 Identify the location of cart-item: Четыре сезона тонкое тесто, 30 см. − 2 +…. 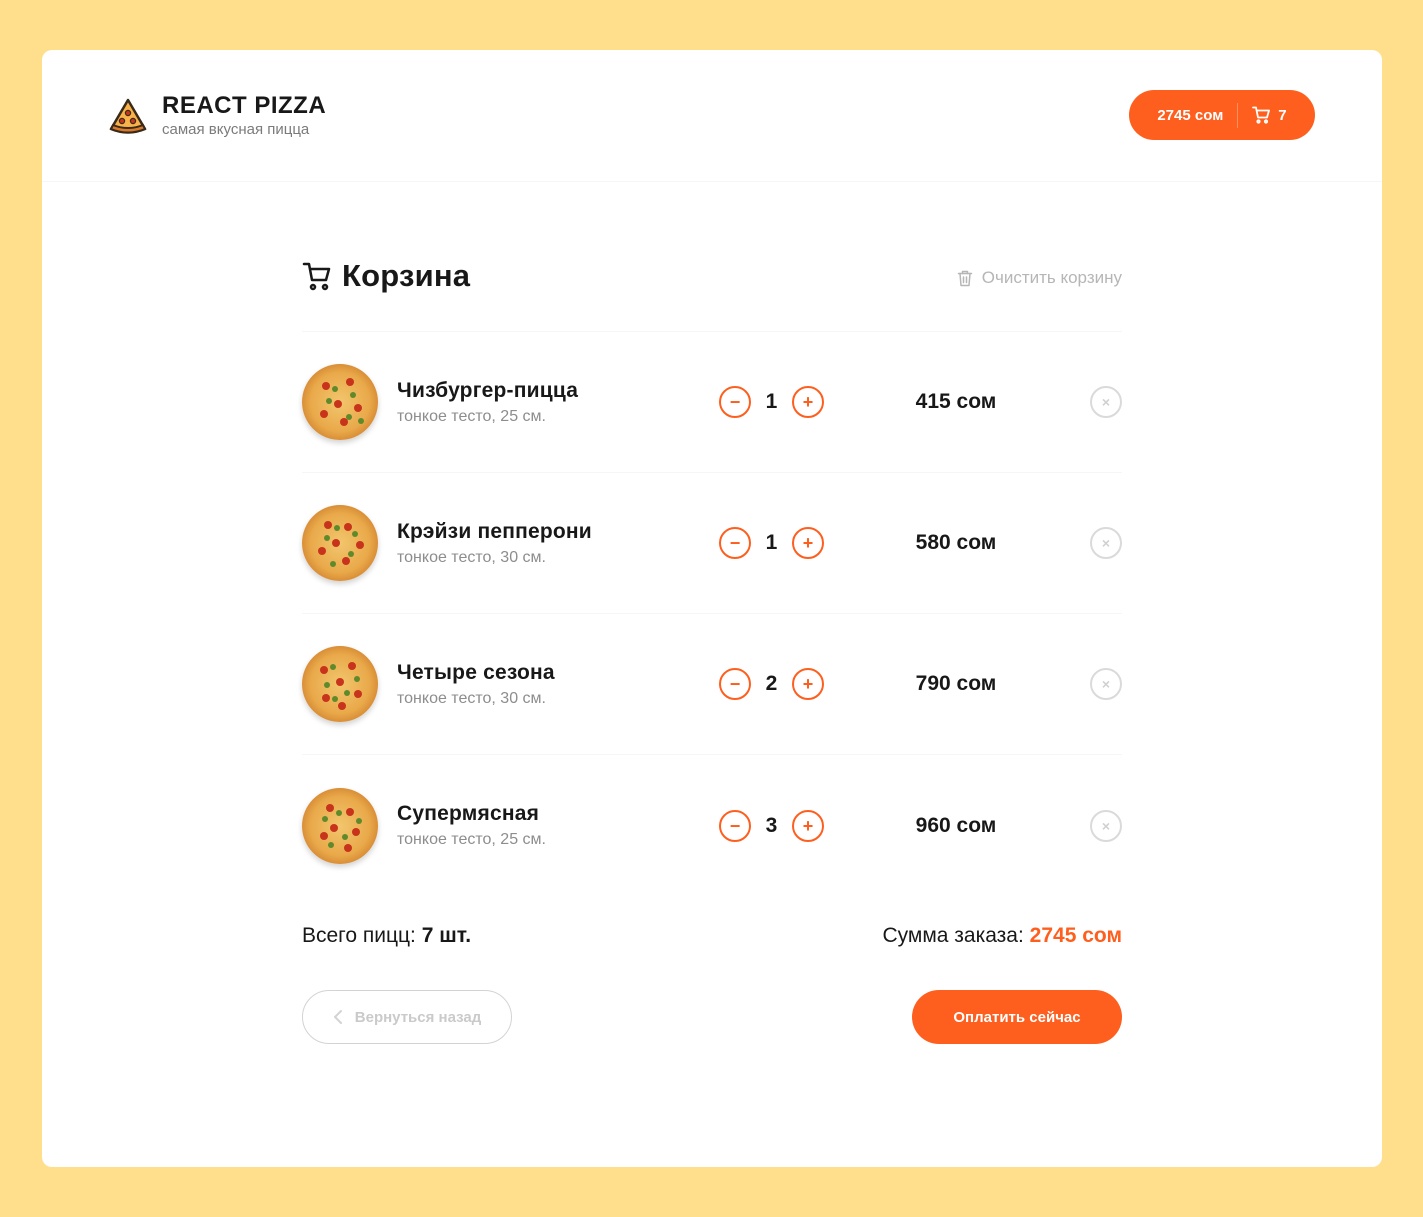
(712, 684).